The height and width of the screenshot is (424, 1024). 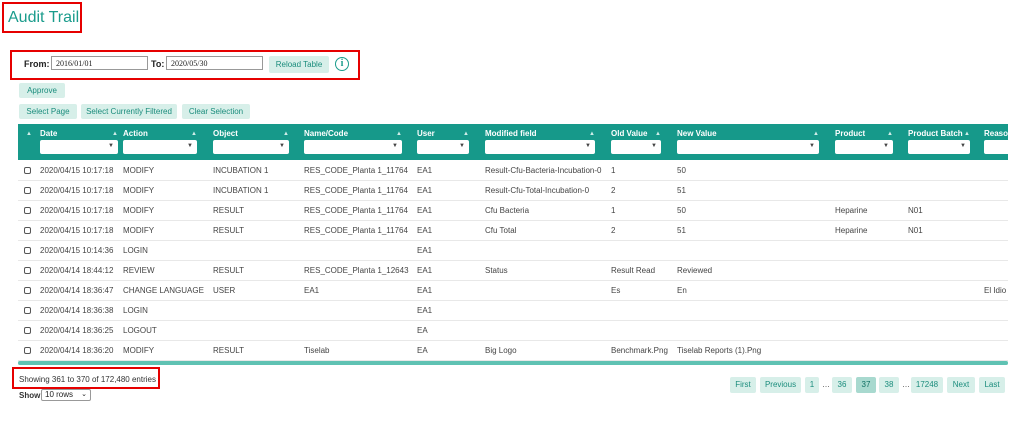 What do you see at coordinates (160, 147) in the screenshot?
I see `filter-select-action: ▼` at bounding box center [160, 147].